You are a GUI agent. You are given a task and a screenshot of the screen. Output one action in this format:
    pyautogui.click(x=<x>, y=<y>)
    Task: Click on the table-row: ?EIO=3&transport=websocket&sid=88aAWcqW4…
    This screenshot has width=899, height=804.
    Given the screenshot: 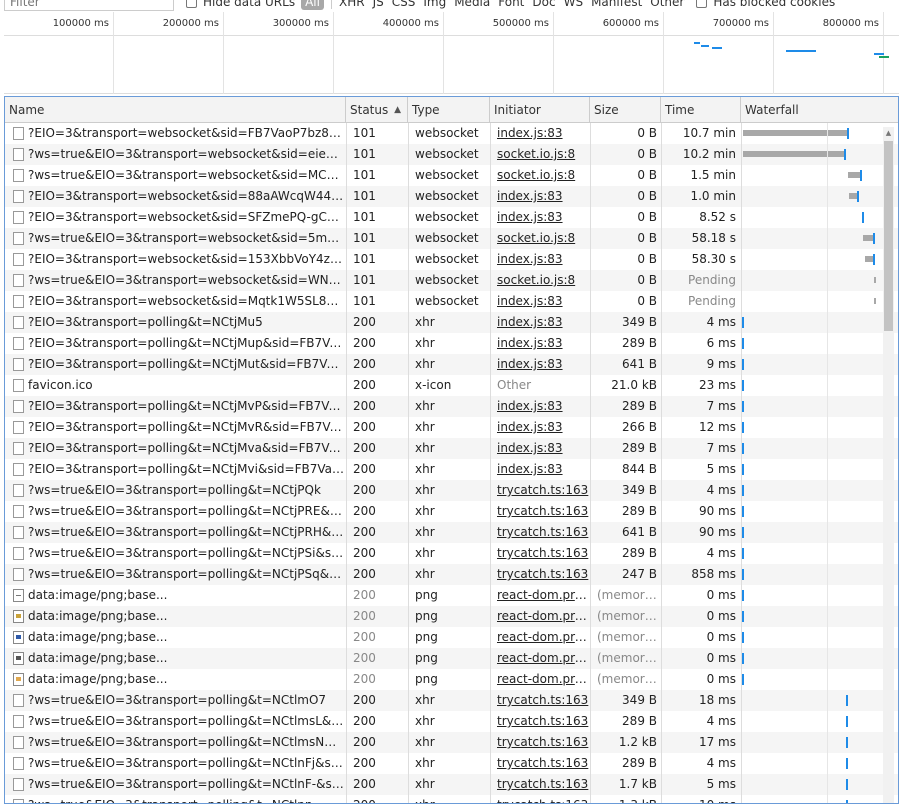 What is the action you would take?
    pyautogui.click(x=451, y=196)
    